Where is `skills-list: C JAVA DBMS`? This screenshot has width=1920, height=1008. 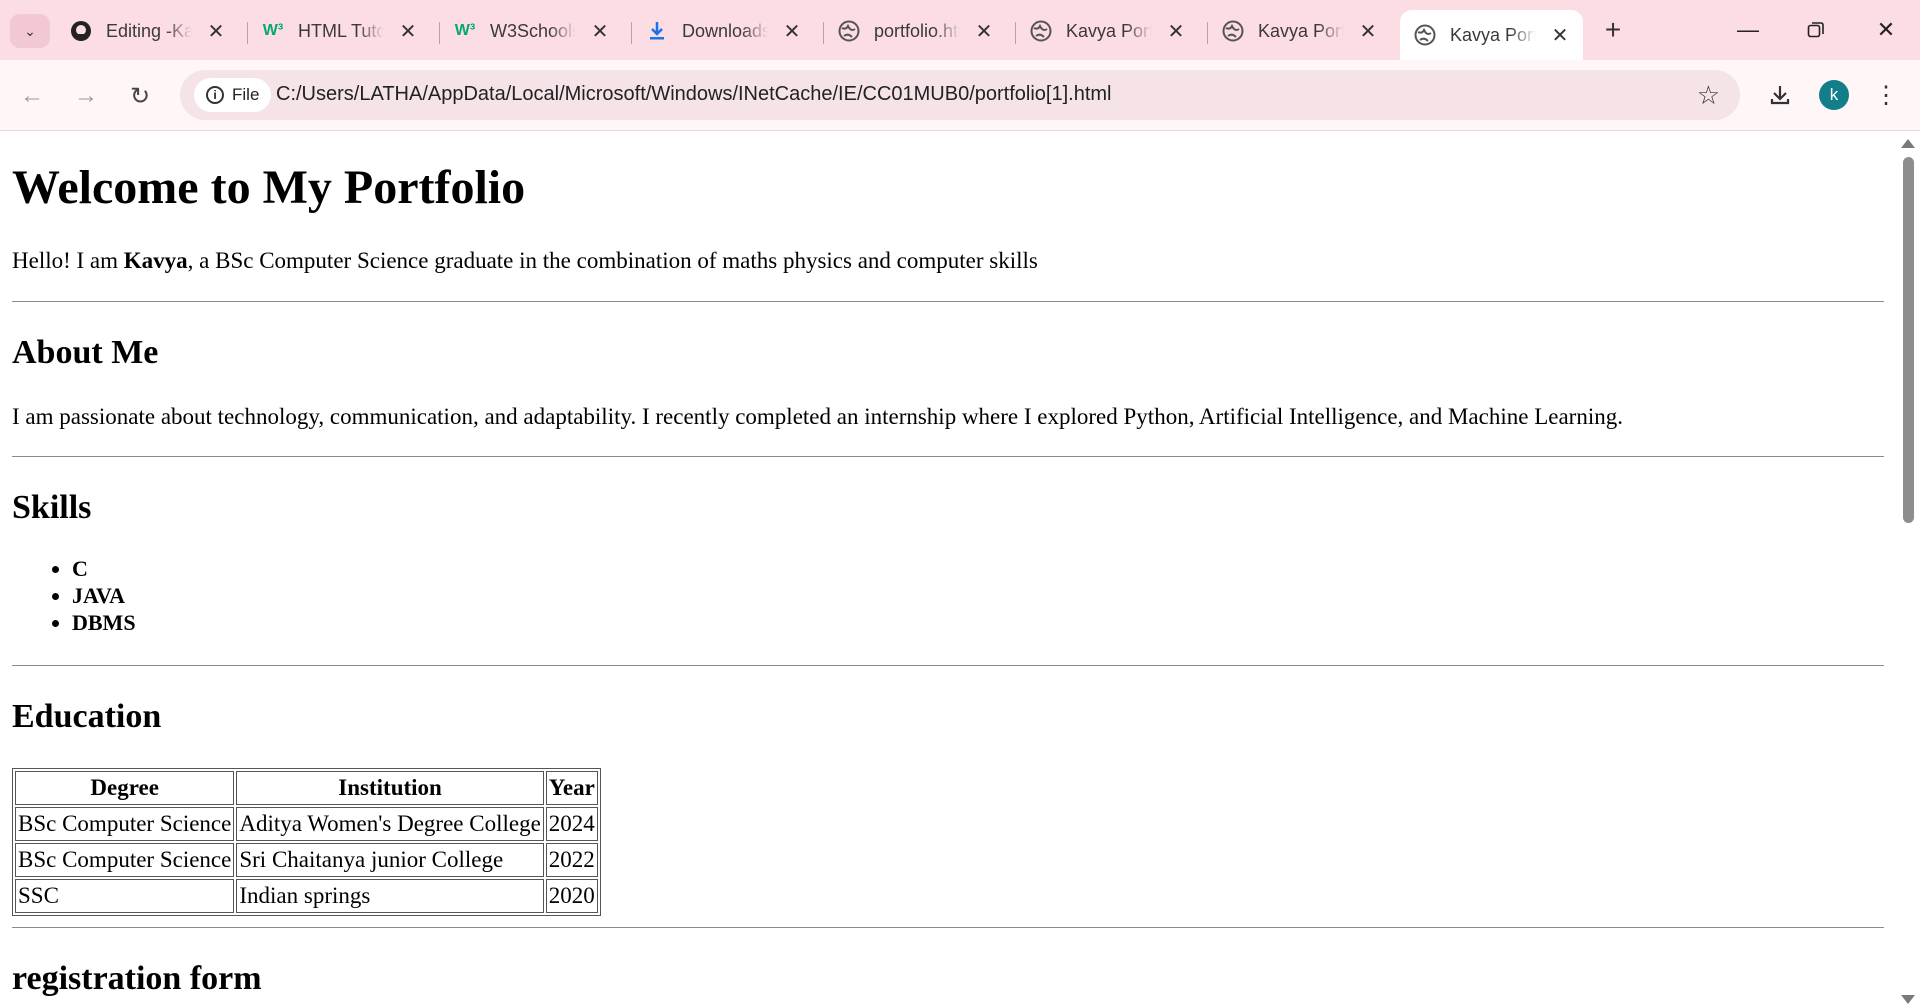 skills-list: C JAVA DBMS is located at coordinates (92, 595).